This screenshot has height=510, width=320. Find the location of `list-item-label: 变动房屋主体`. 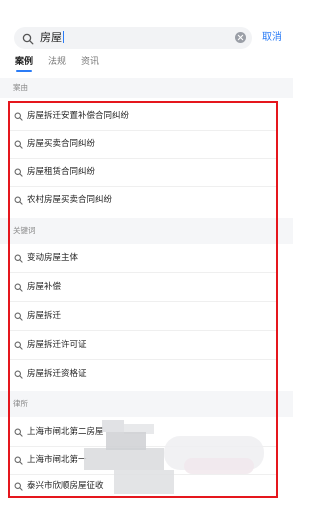

list-item-label: 变动房屋主体 is located at coordinates (53, 258).